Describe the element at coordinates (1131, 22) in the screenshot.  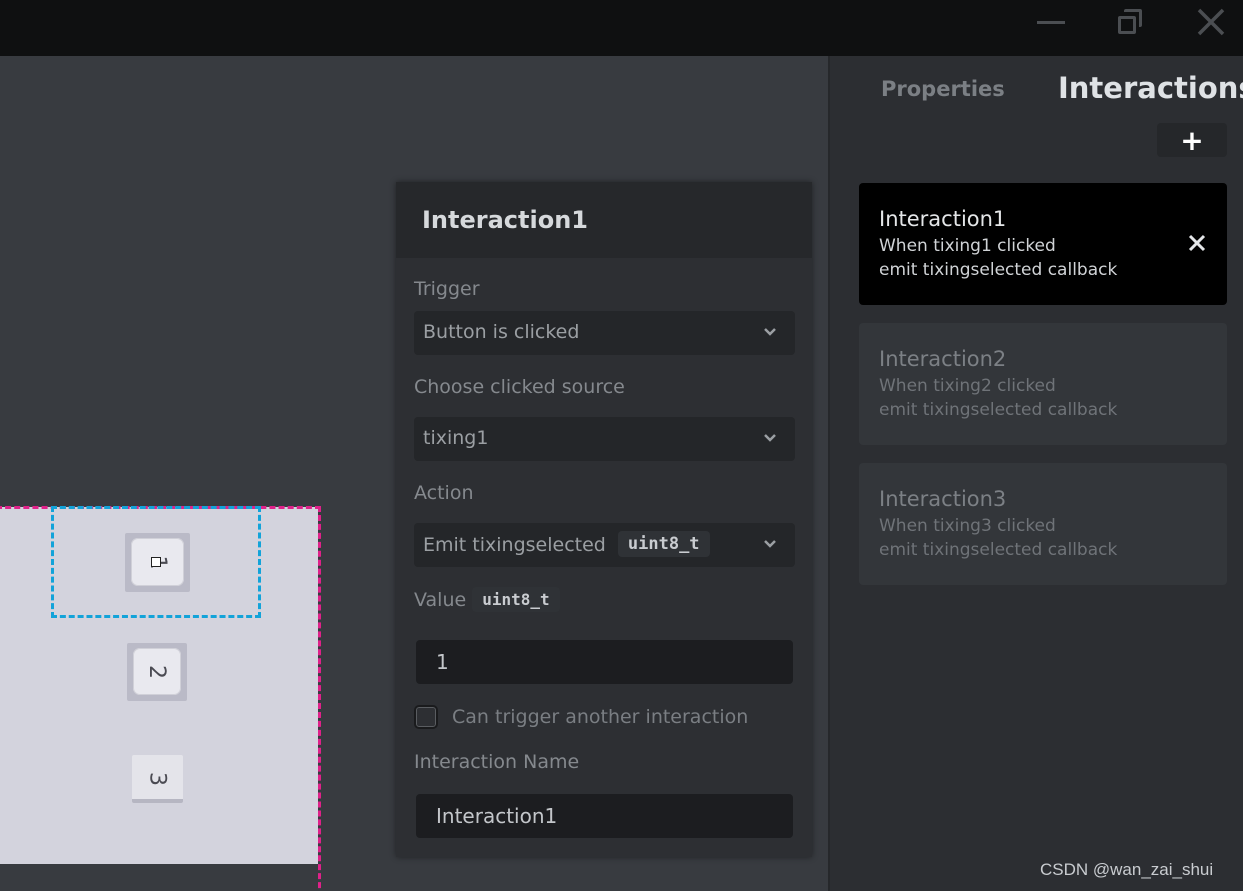
I see `restore-icon` at that location.